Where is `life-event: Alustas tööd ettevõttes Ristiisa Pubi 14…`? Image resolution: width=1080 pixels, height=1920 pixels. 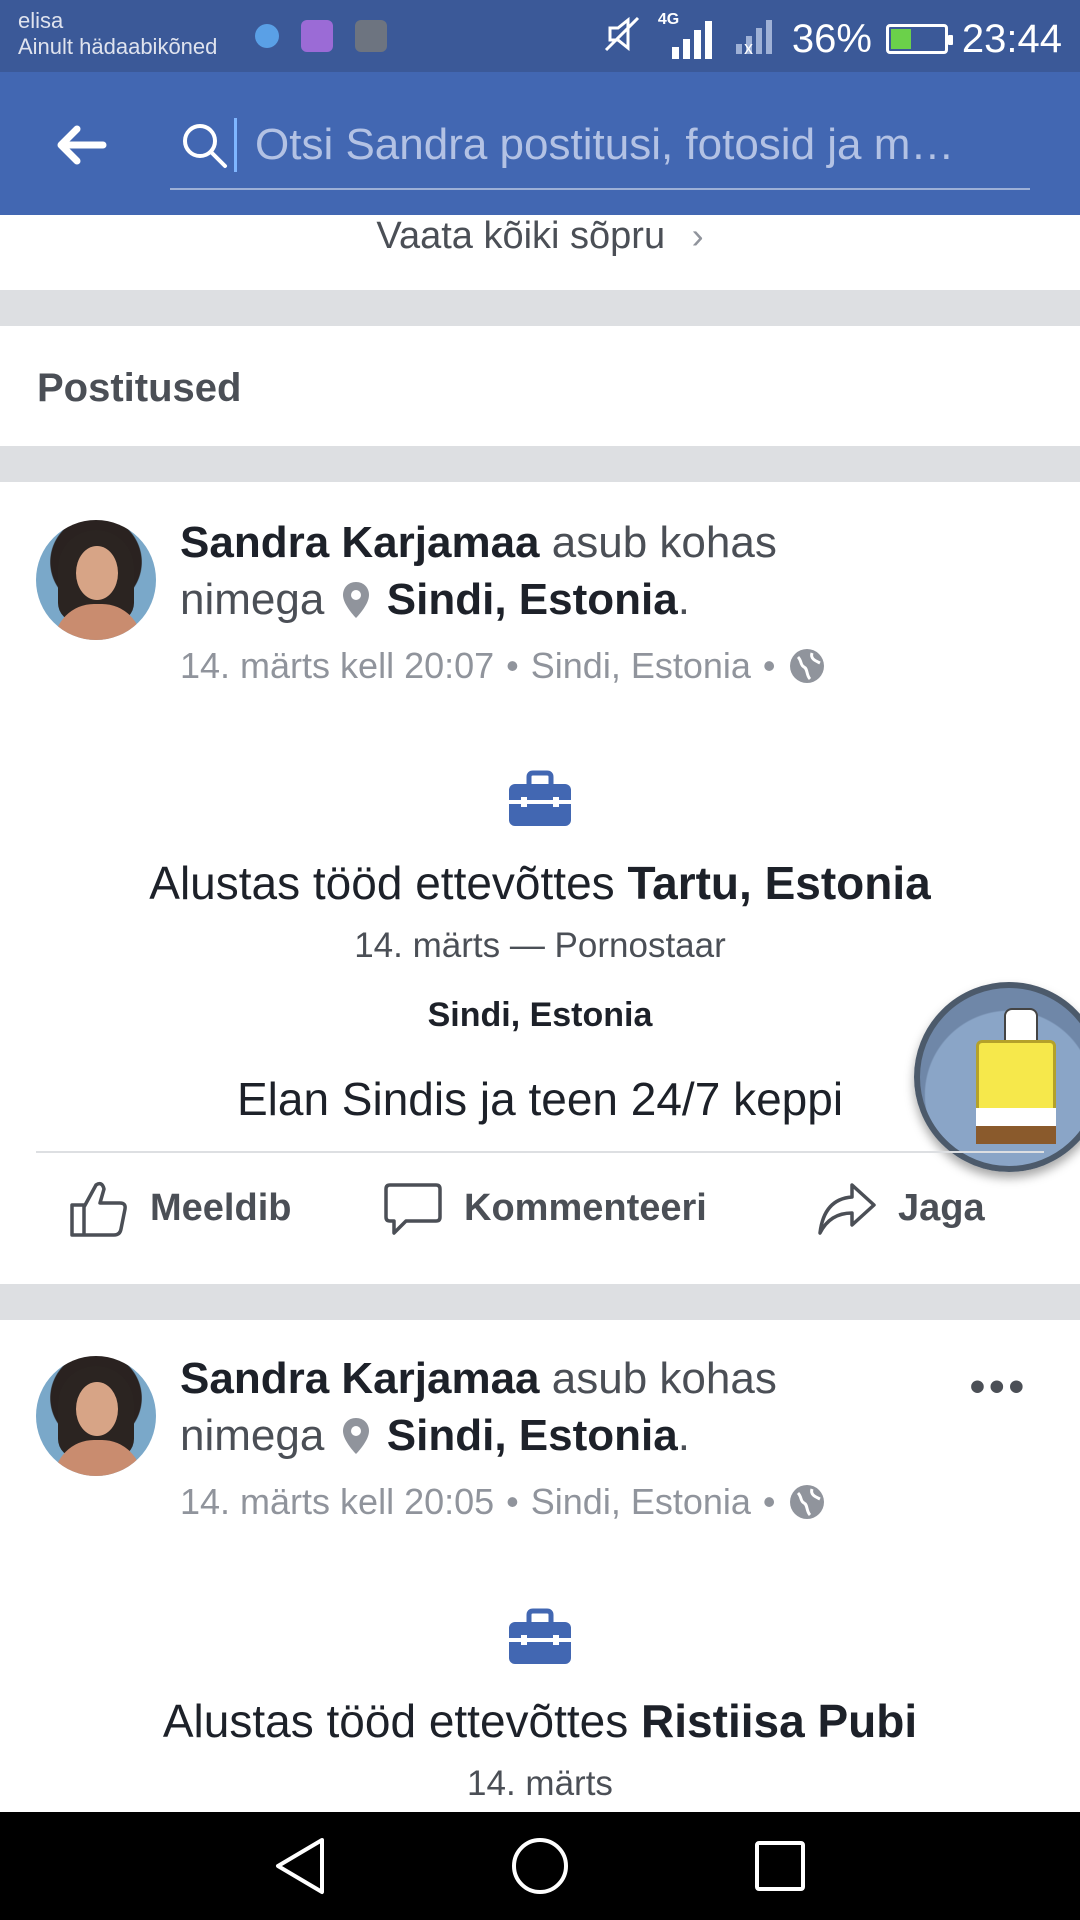 life-event: Alustas tööd ettevõttes Ristiisa Pubi 14… is located at coordinates (540, 1706).